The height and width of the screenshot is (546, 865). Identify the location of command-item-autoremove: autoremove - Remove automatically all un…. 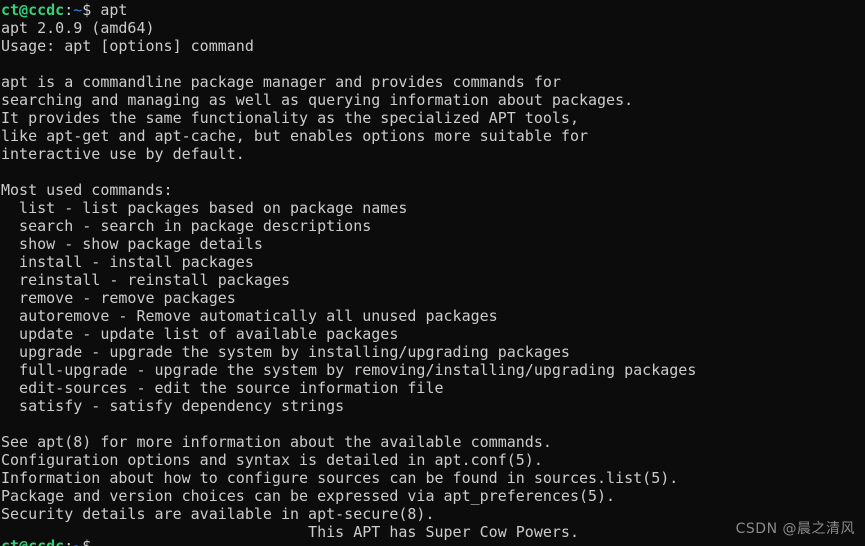
(249, 316).